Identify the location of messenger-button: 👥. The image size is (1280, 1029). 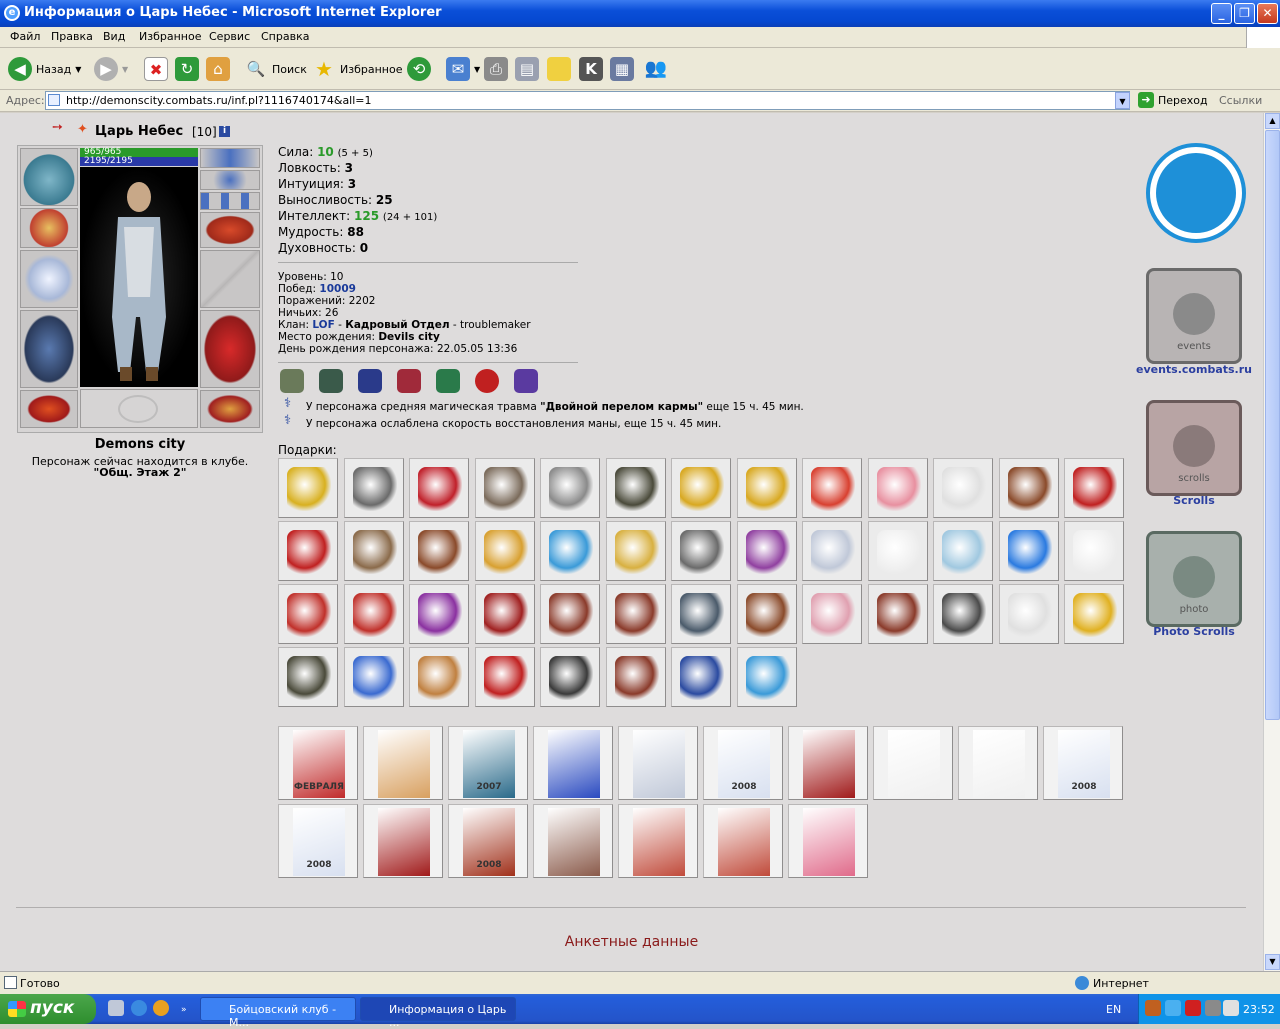
(656, 69).